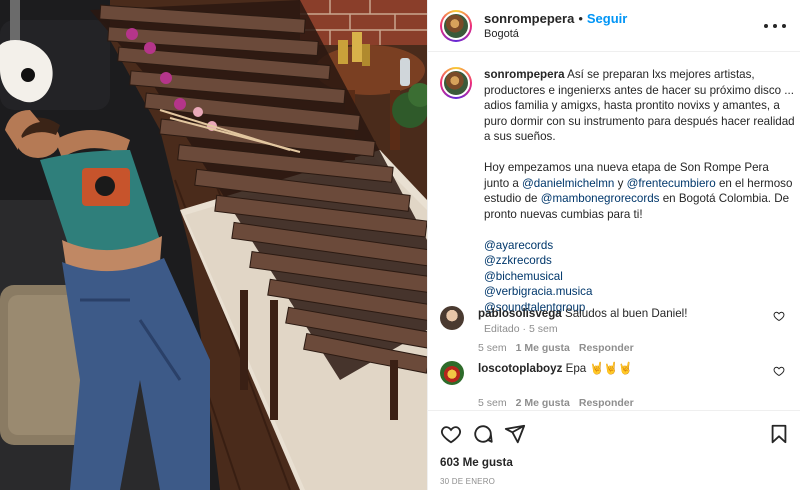  What do you see at coordinates (555, 34) in the screenshot?
I see `post-location: Bogotá` at bounding box center [555, 34].